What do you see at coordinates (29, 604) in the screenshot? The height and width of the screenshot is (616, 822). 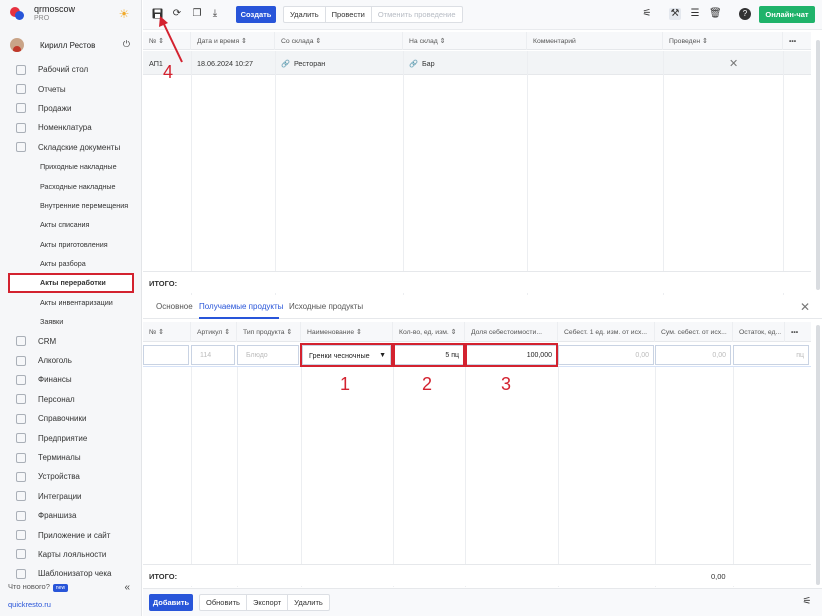 I see `site-link: quickresto.ru` at bounding box center [29, 604].